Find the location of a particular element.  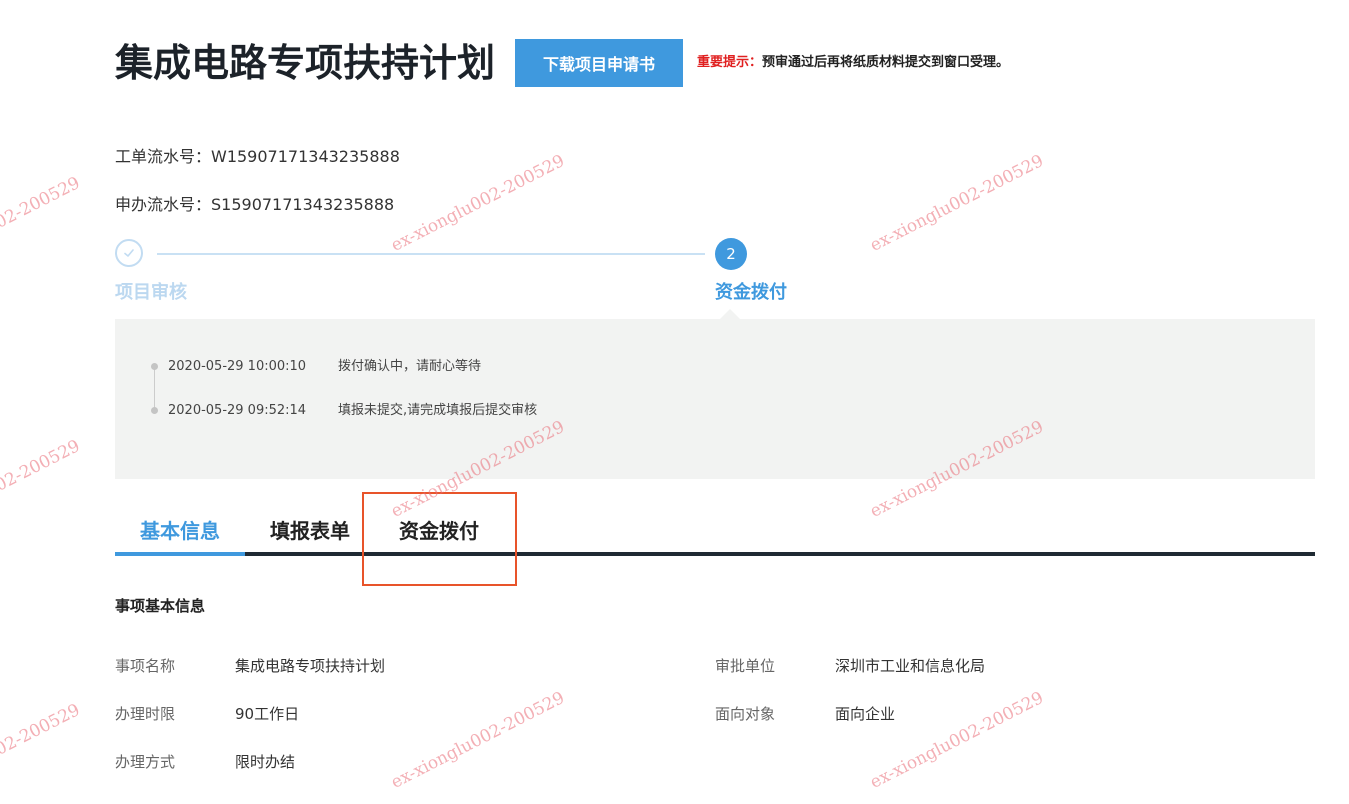

page-title: 集成电路专项扶持计划 is located at coordinates (305, 63).